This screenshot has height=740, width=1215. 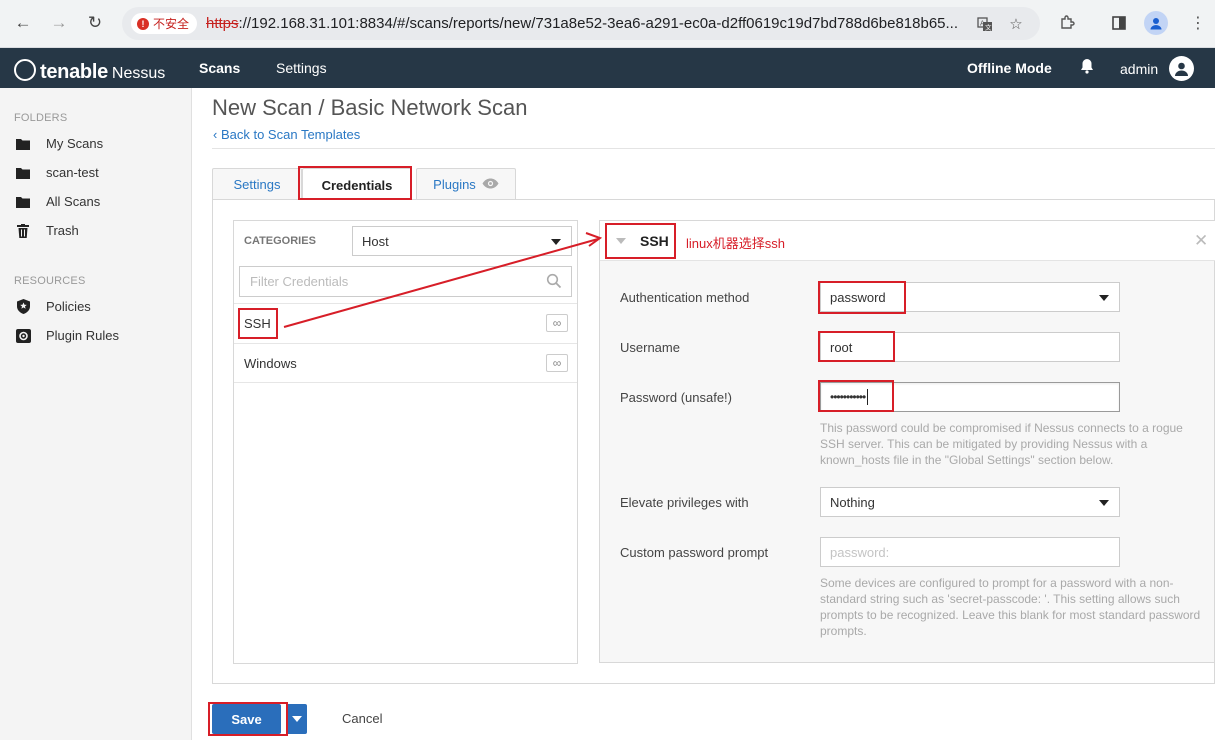 What do you see at coordinates (1119, 23) in the screenshot?
I see `side-panel-icon` at bounding box center [1119, 23].